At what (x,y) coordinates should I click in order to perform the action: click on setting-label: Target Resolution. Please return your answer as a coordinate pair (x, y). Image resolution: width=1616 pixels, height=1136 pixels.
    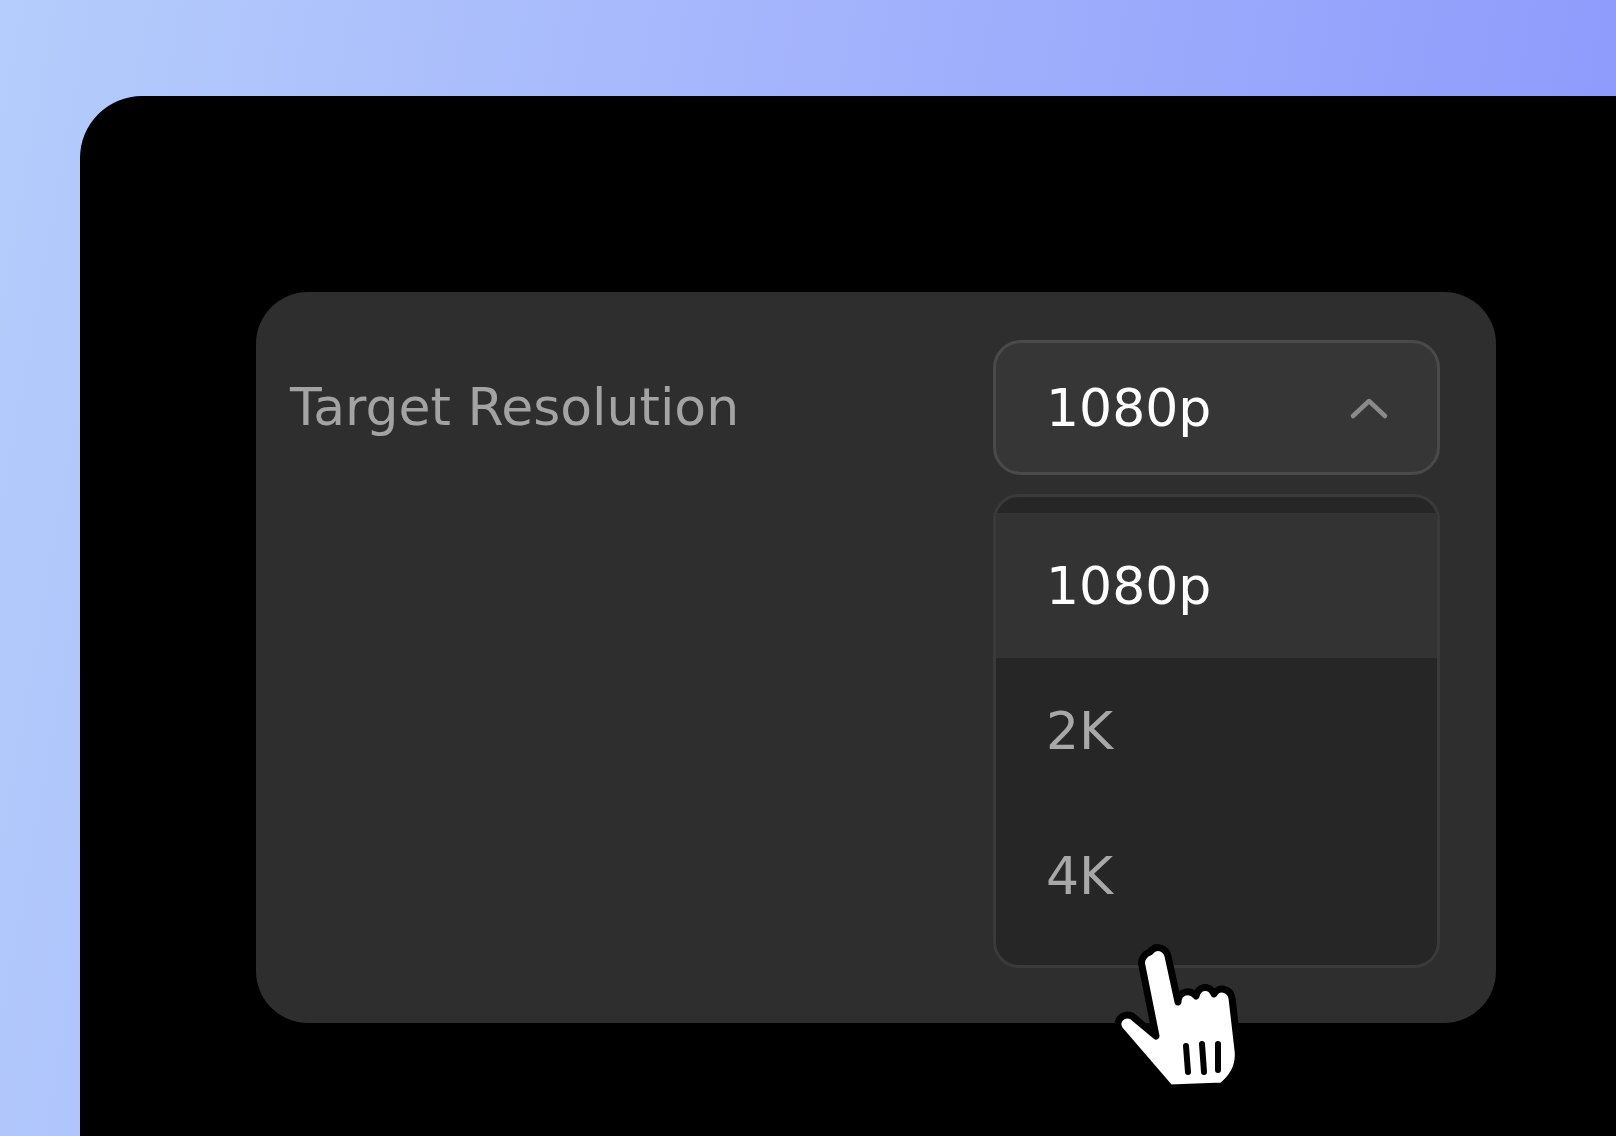
    Looking at the image, I should click on (515, 407).